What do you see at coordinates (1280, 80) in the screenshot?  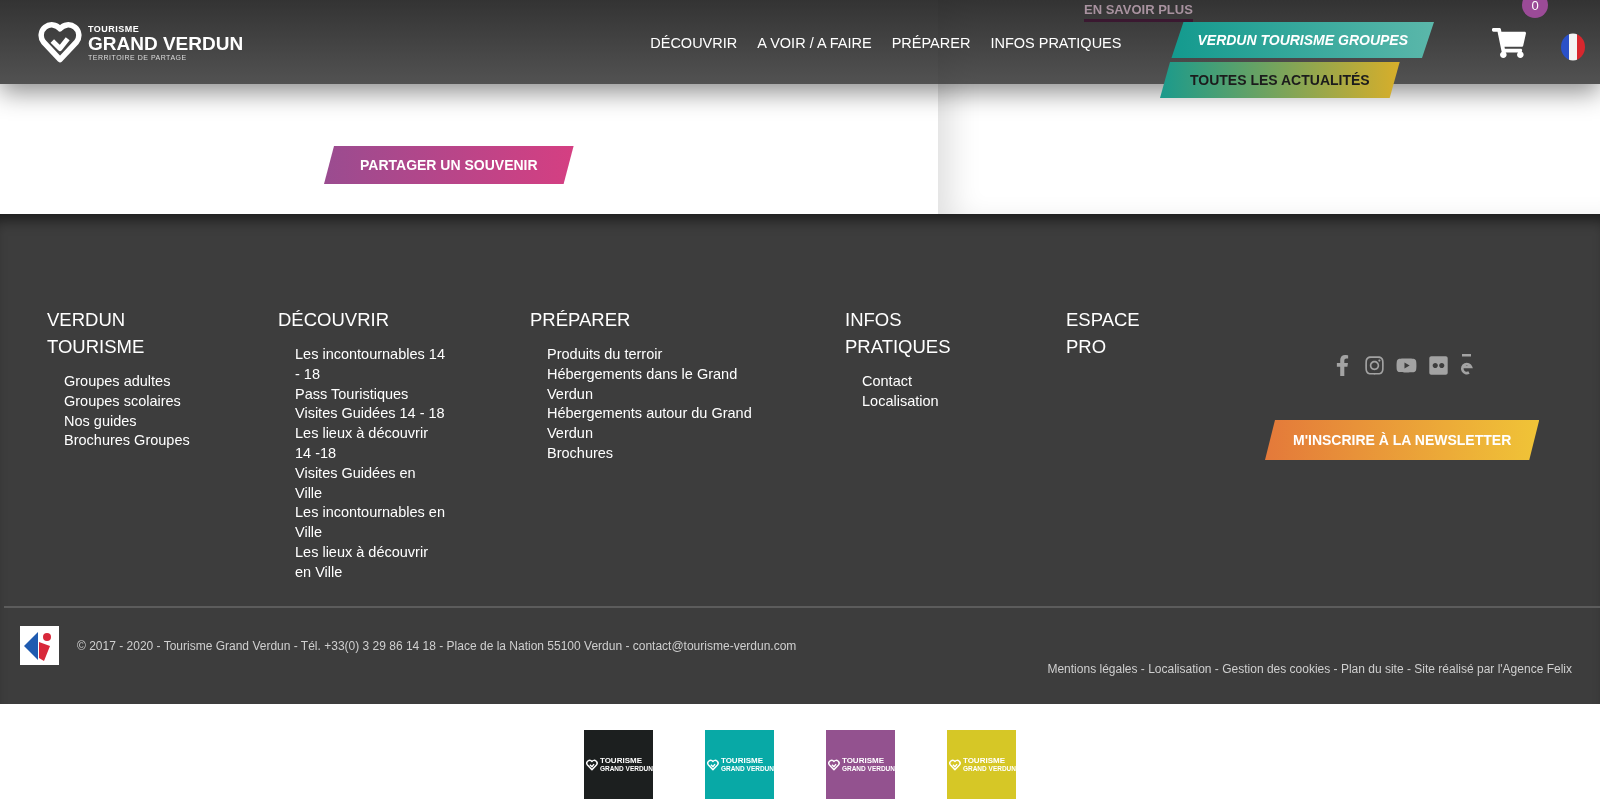 I see `all-news-button: TOUTES LES ACTUALITÉS` at bounding box center [1280, 80].